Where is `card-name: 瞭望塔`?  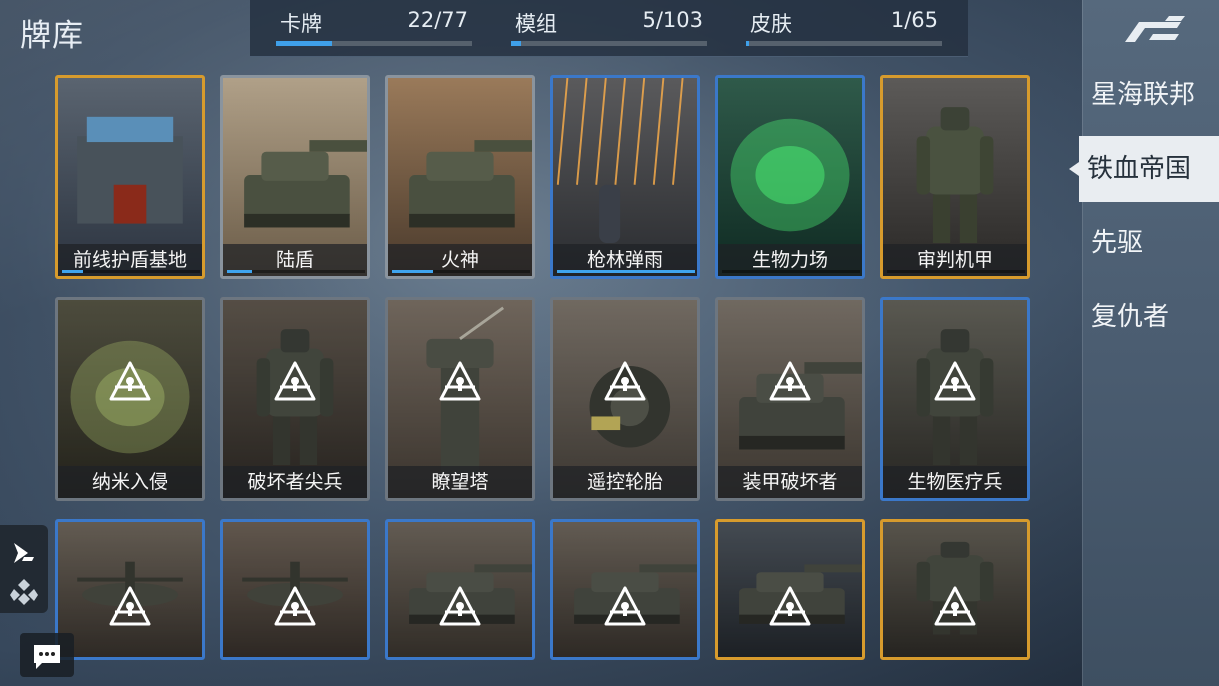
card-name: 瞭望塔 is located at coordinates (460, 482).